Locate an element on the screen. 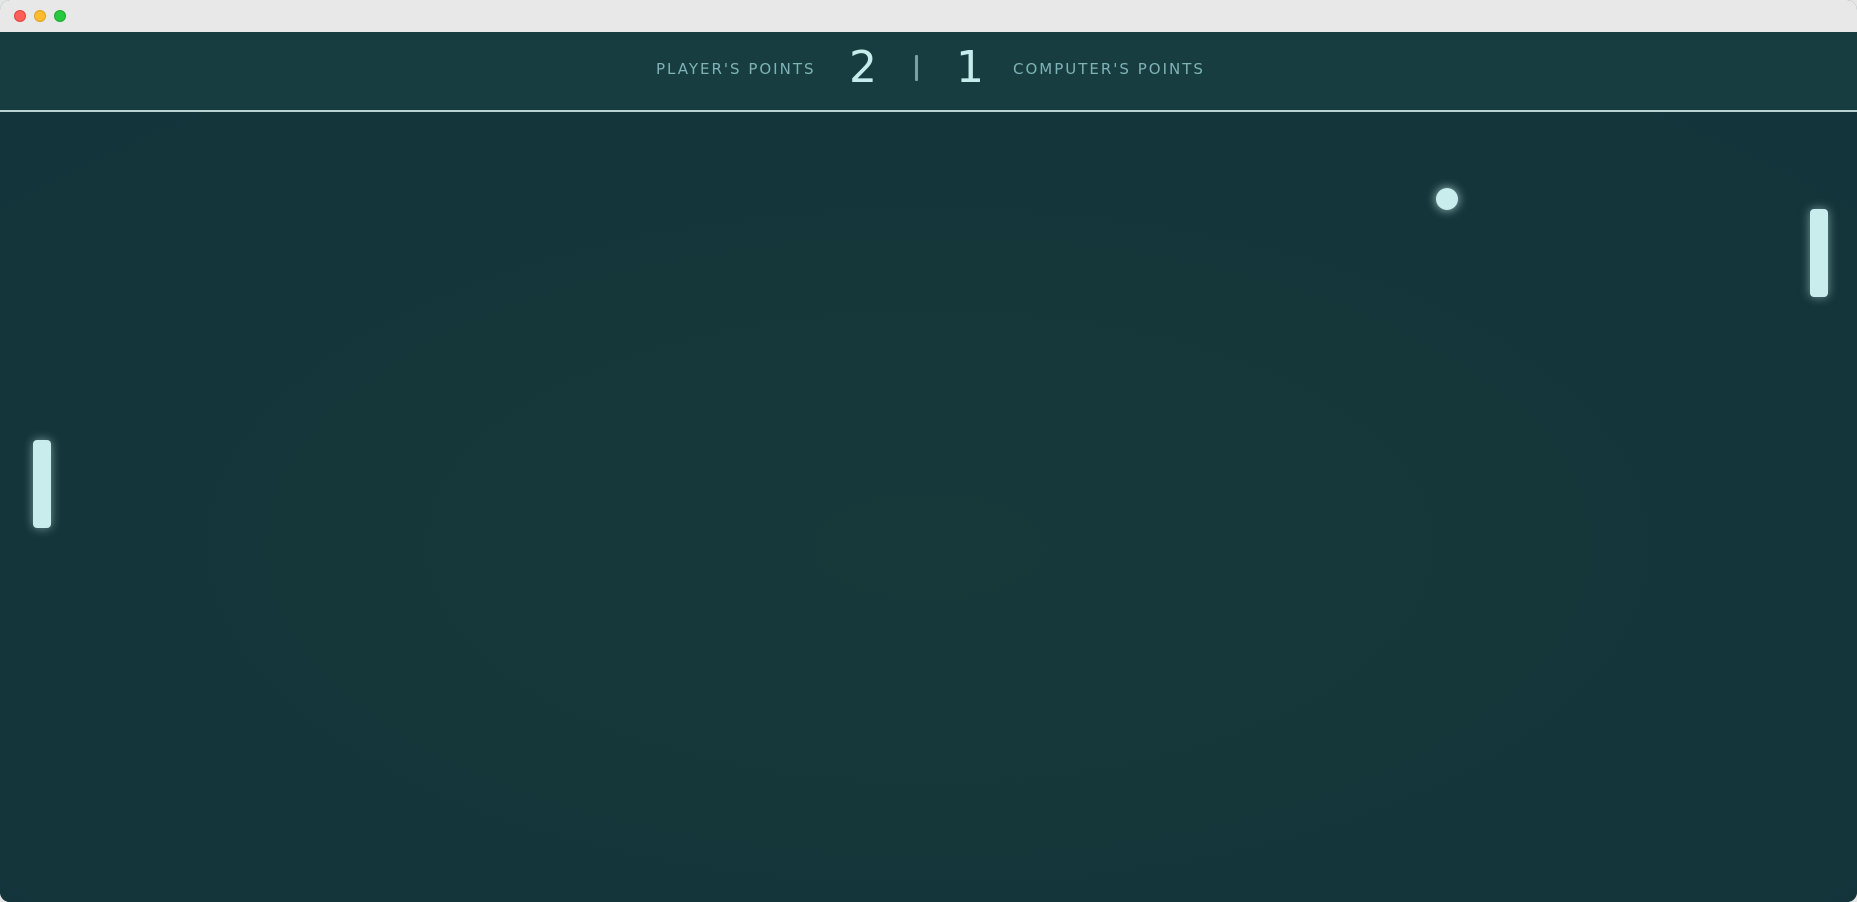 This screenshot has height=902, width=1857. ball is located at coordinates (1447, 199).